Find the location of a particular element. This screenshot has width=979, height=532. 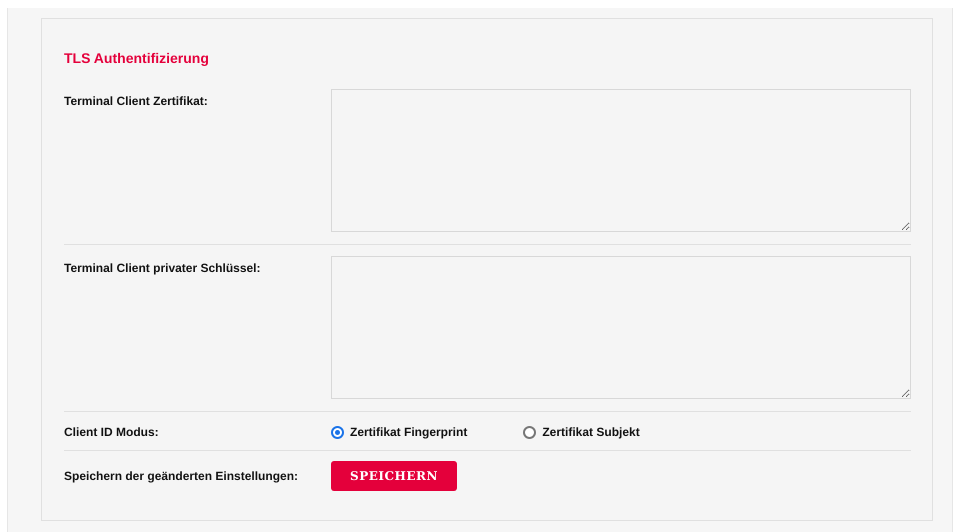

save-button: SPEICHERN is located at coordinates (394, 476).